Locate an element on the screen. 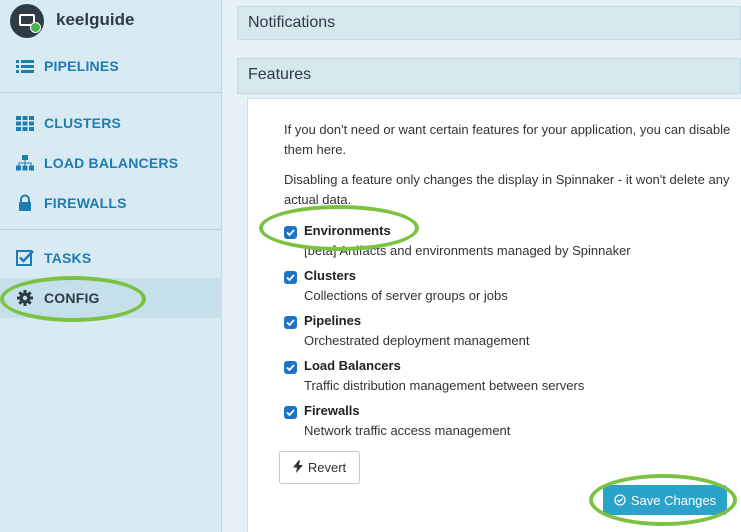 The image size is (741, 532). sidebar-item-tasks: TASKS is located at coordinates (111, 258).